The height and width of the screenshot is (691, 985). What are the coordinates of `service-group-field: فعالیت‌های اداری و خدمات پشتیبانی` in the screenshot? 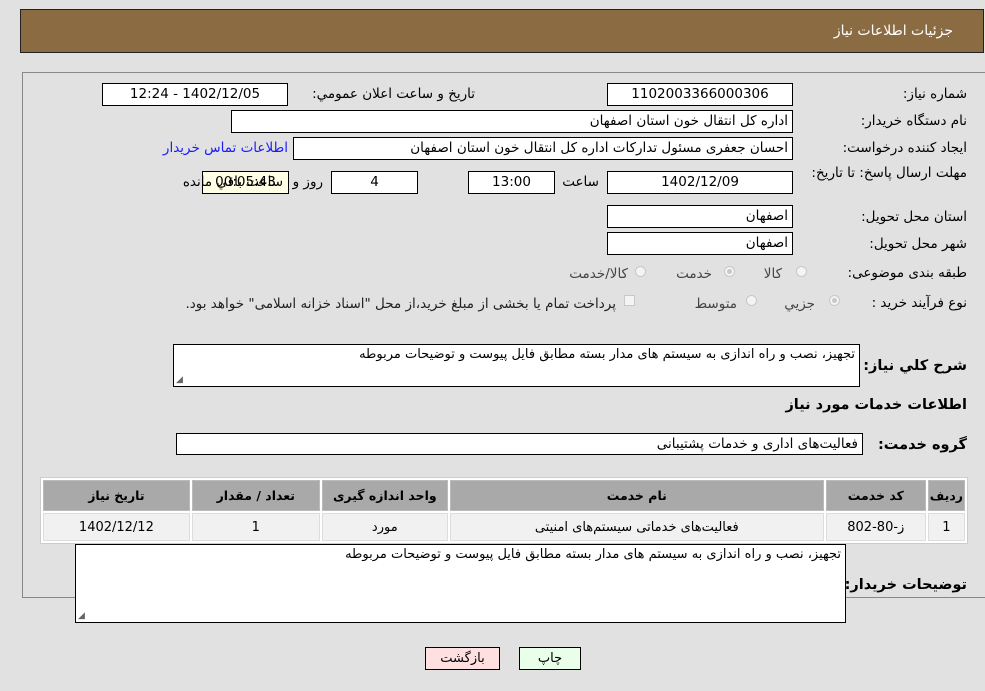 It's located at (519, 444).